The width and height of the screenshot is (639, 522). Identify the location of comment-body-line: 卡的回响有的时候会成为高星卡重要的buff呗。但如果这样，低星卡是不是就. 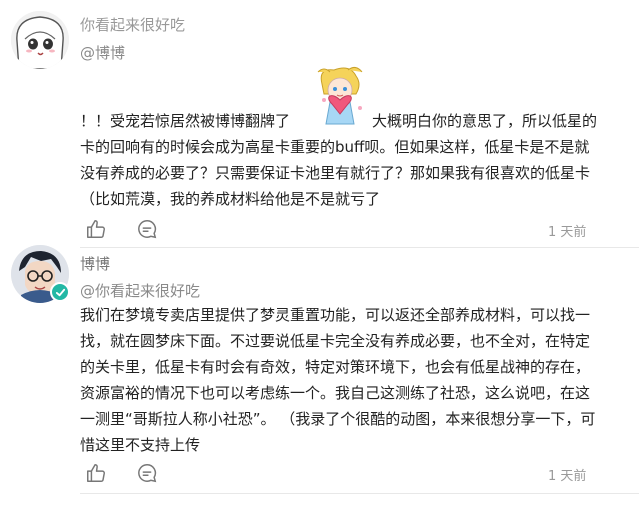
(335, 147).